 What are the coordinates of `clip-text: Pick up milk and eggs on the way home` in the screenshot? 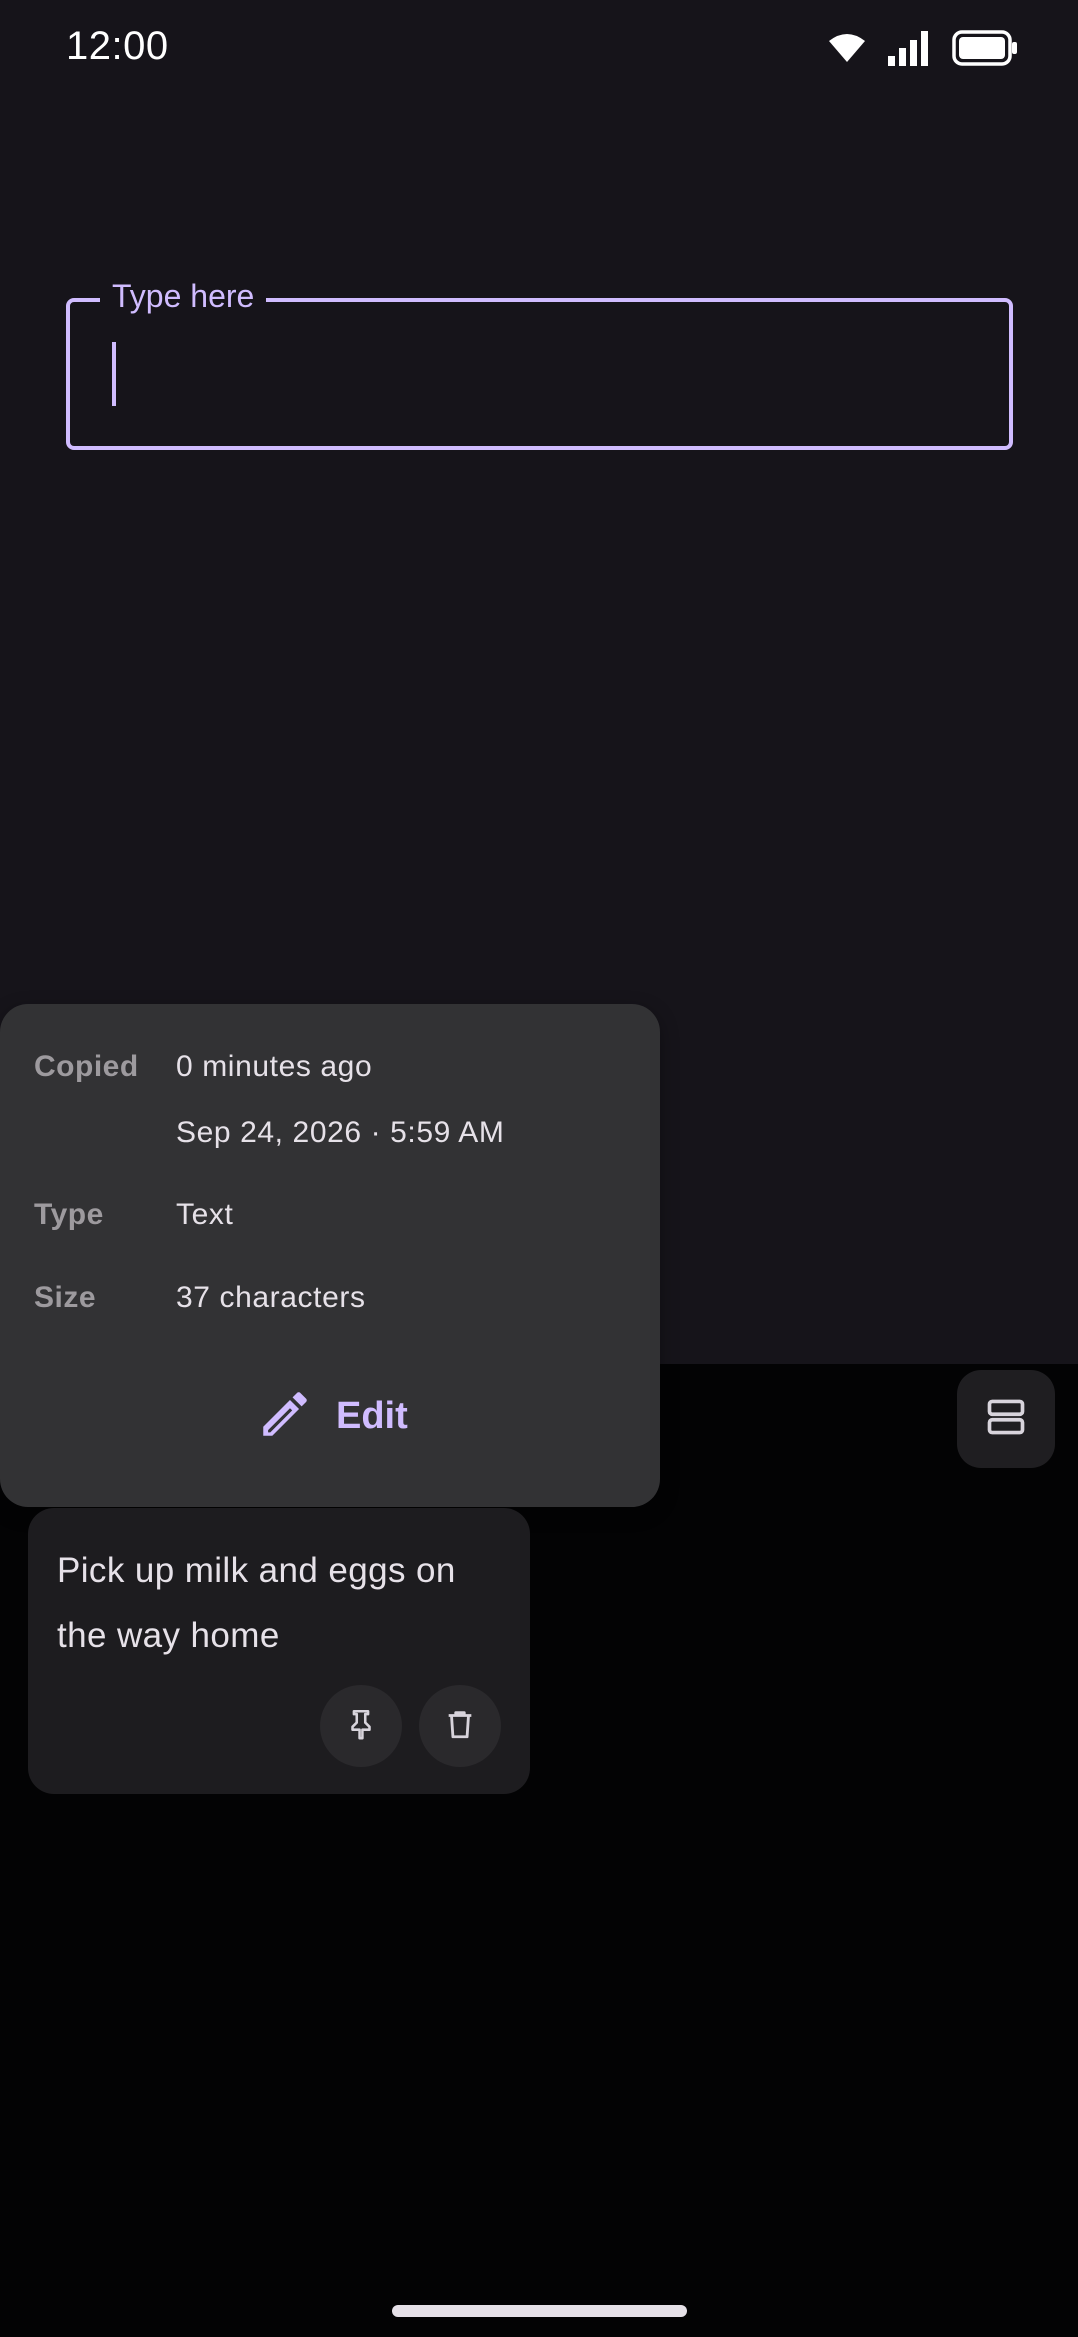 It's located at (256, 1603).